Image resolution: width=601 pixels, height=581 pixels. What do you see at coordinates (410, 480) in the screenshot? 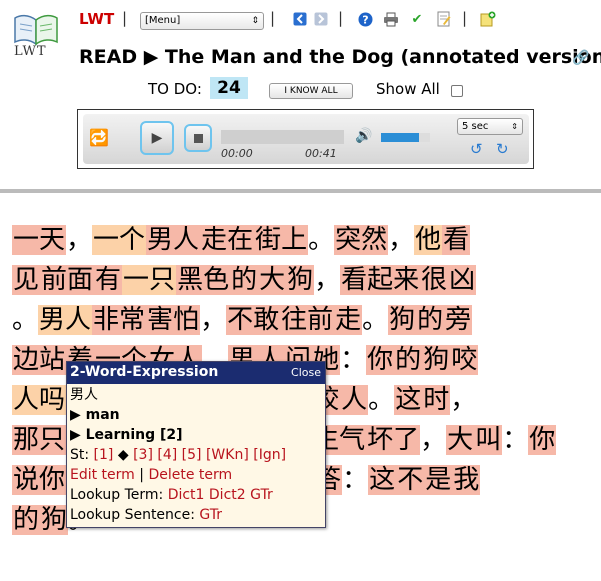
I see `word-term: 不` at bounding box center [410, 480].